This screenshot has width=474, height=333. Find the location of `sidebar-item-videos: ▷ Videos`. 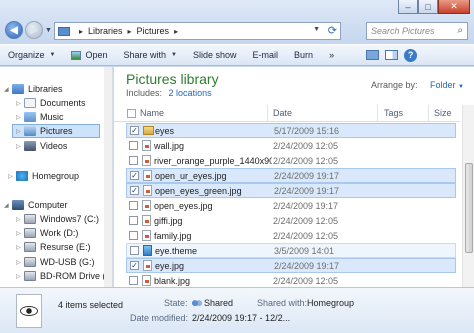

sidebar-item-videos: ▷ Videos is located at coordinates (41, 146).